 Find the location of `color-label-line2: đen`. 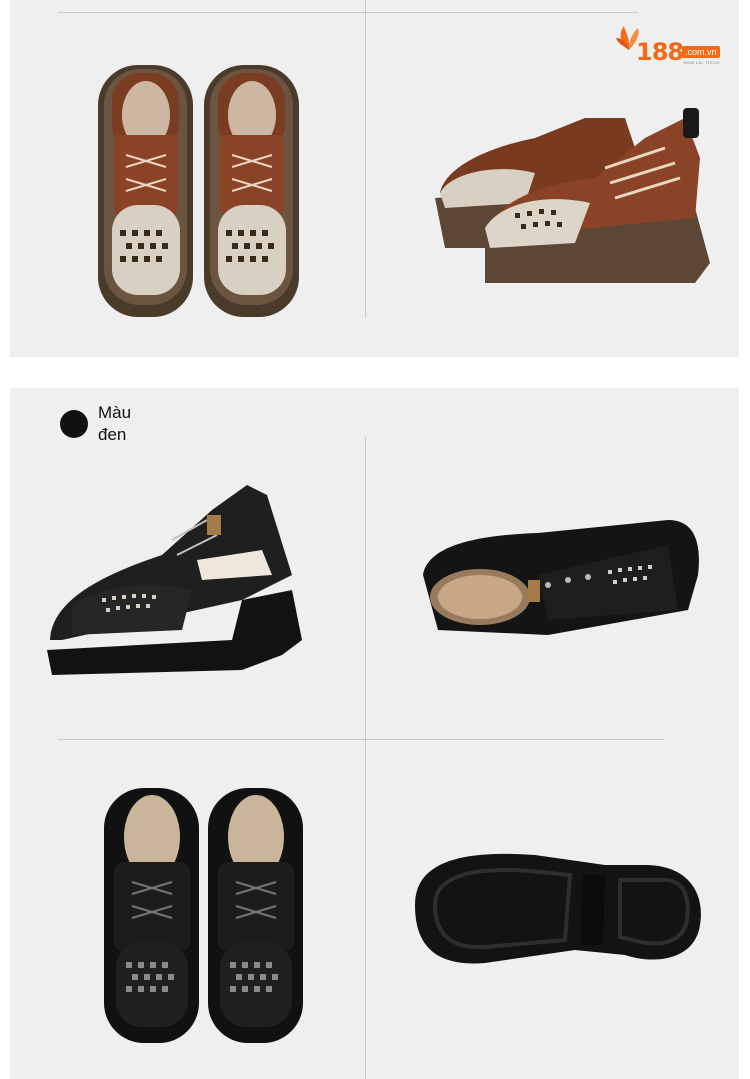

color-label-line2: đen is located at coordinates (112, 434).